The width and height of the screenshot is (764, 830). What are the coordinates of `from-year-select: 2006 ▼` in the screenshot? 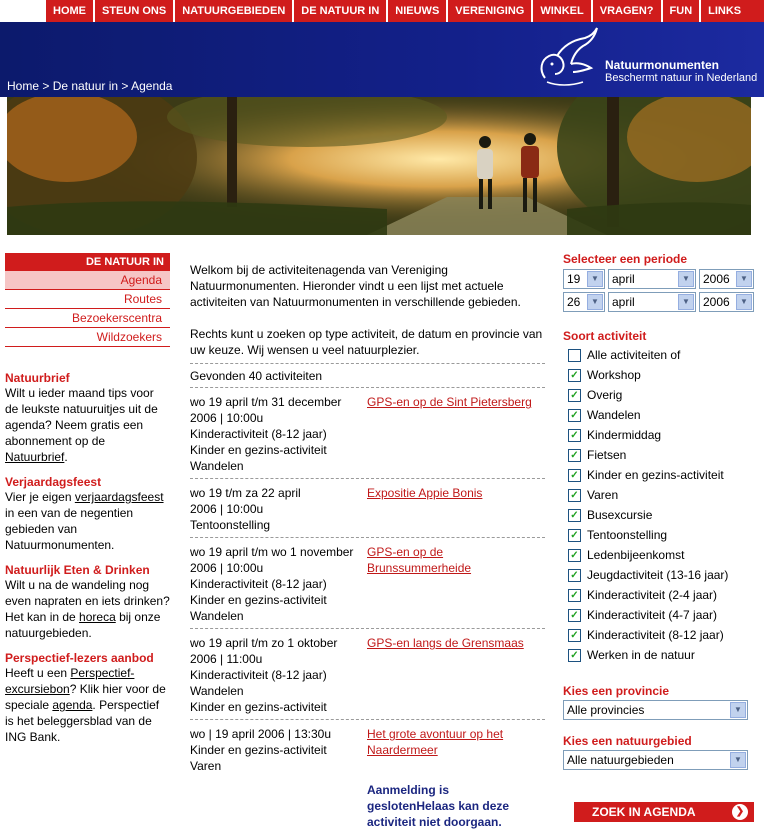 It's located at (726, 279).